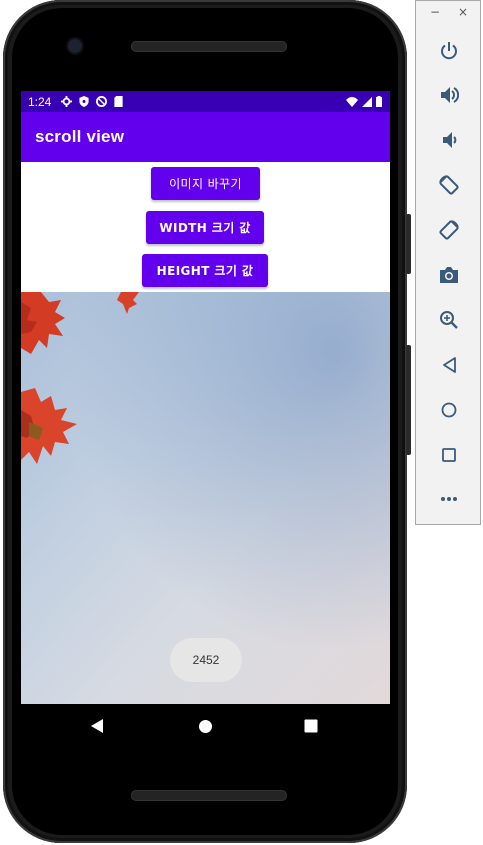  Describe the element at coordinates (67, 101) in the screenshot. I see `settings-icon` at that location.